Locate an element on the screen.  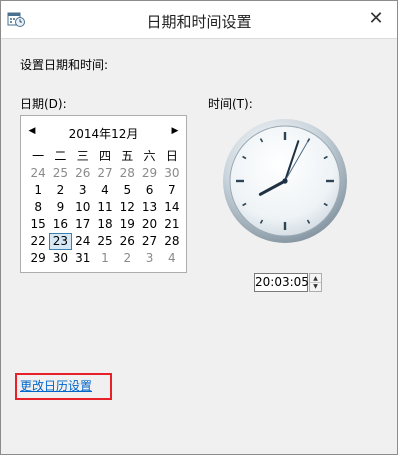
calendar-week-row: 15 16 17 18 19 20 21 is located at coordinates (105, 224).